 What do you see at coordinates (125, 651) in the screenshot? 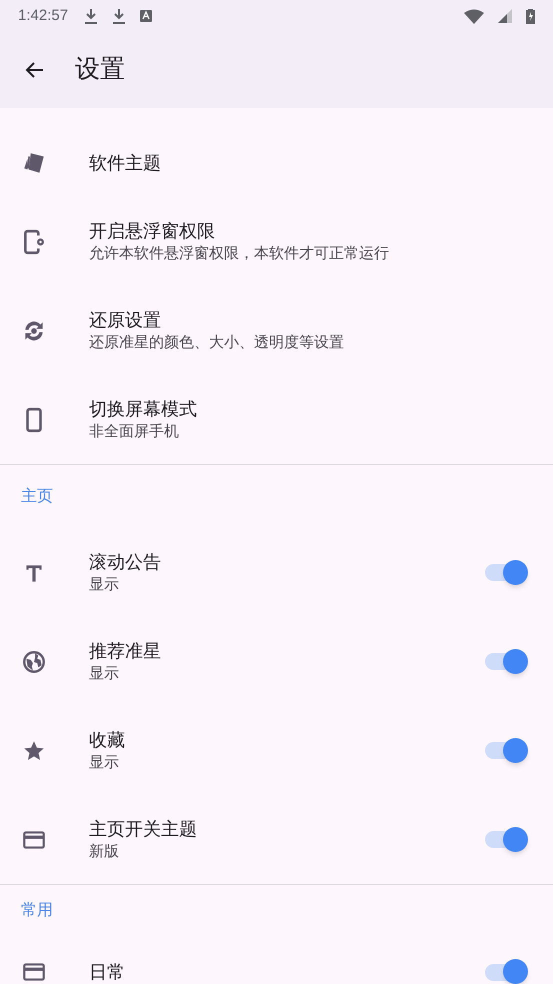
I see `item-title: 推荐准星` at bounding box center [125, 651].